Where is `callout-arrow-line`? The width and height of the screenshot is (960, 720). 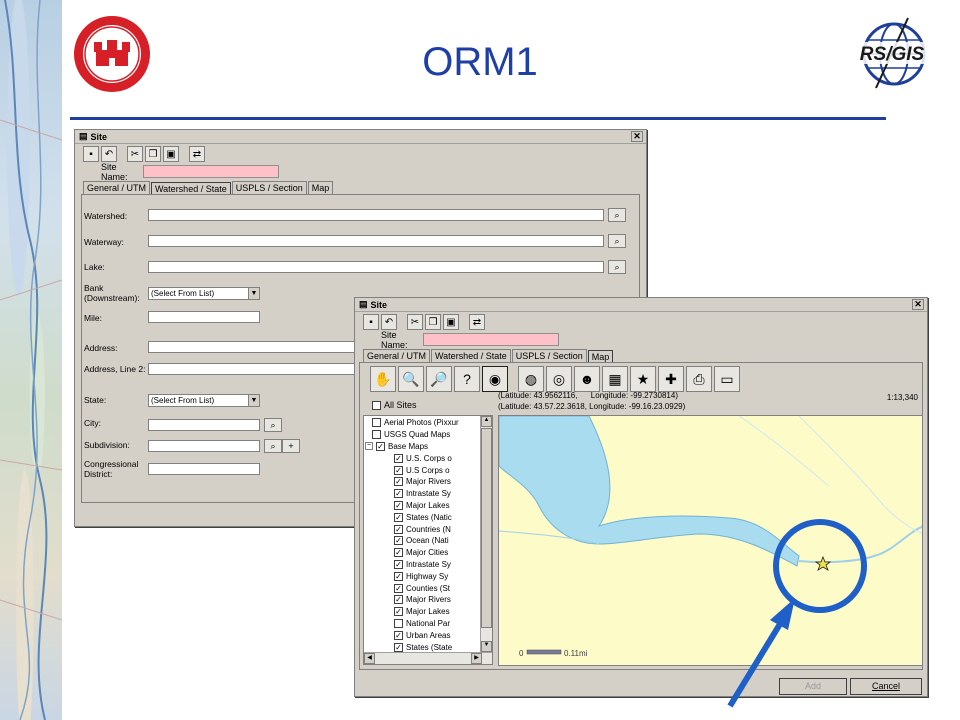
callout-arrow-line is located at coordinates (755, 665).